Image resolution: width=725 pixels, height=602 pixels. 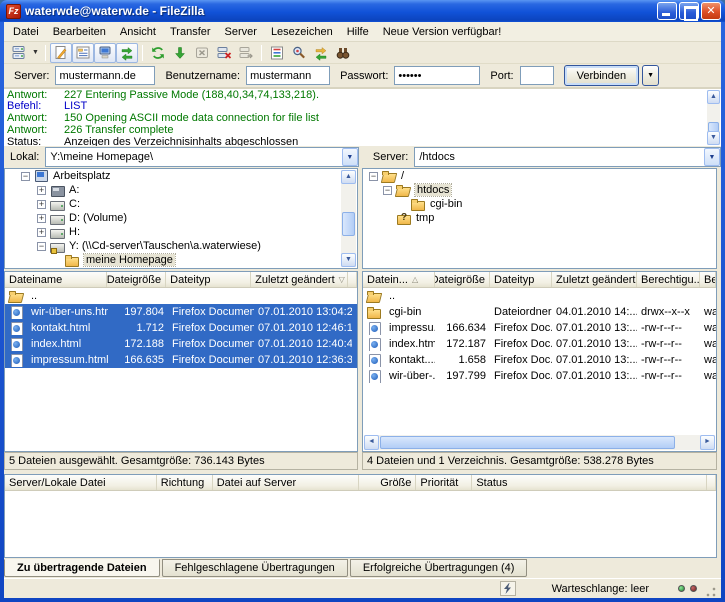 What do you see at coordinates (202, 53) in the screenshot?
I see `cancel-button` at bounding box center [202, 53].